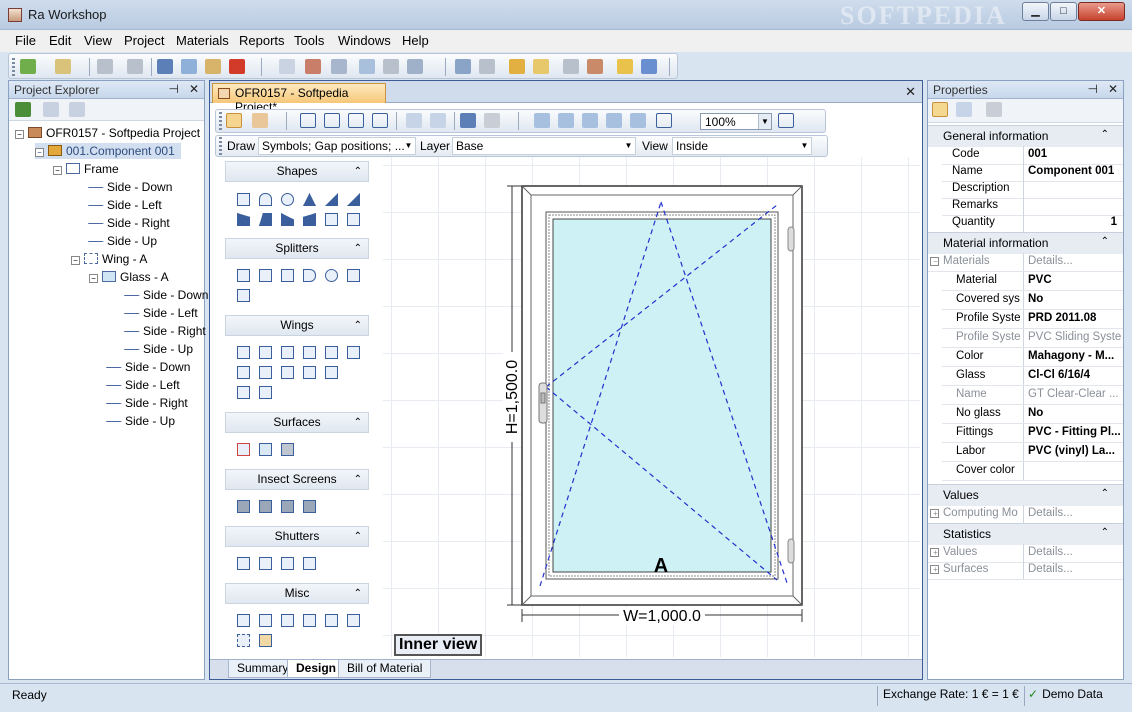  I want to click on delete-icon, so click(237, 66).